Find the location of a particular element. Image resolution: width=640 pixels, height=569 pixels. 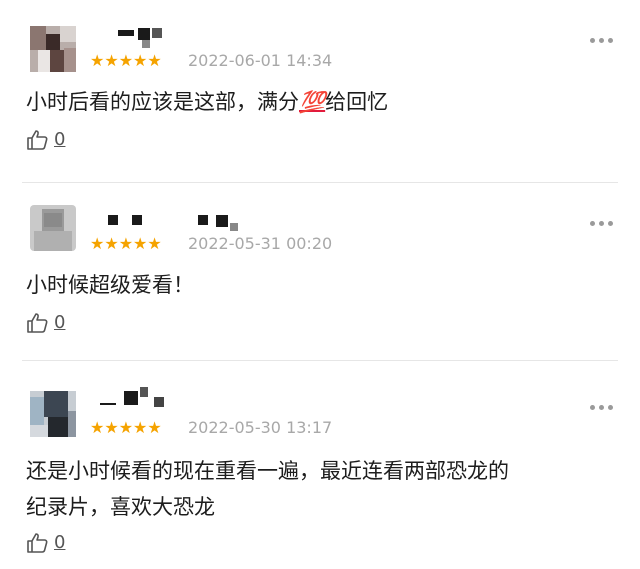

review-time: 2022-05-31 00:20 is located at coordinates (260, 243).